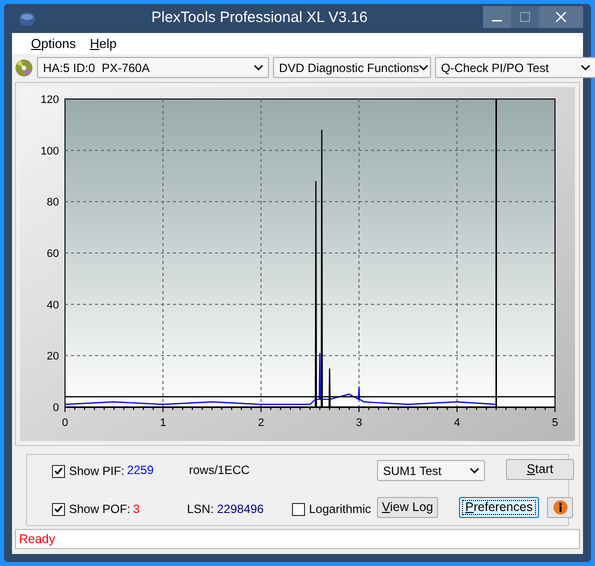 This screenshot has width=595, height=566. What do you see at coordinates (52, 305) in the screenshot?
I see `y-tick-label: 40` at bounding box center [52, 305].